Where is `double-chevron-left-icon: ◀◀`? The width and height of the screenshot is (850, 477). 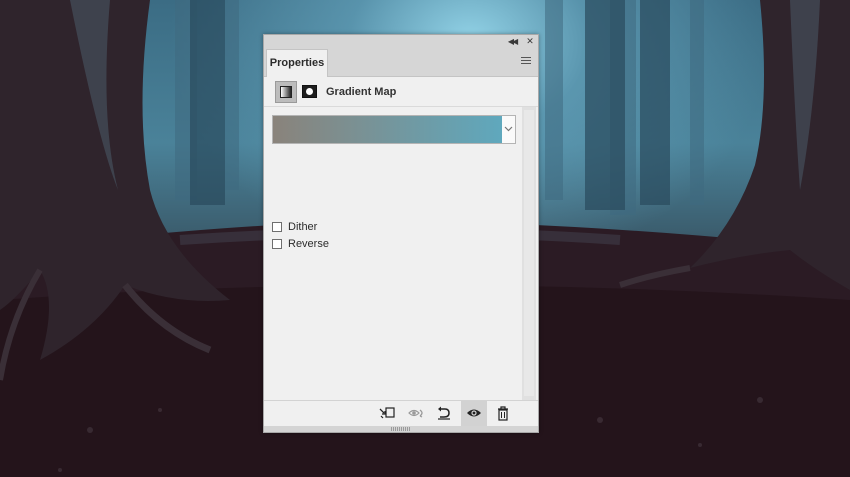 double-chevron-left-icon: ◀◀ is located at coordinates (512, 41).